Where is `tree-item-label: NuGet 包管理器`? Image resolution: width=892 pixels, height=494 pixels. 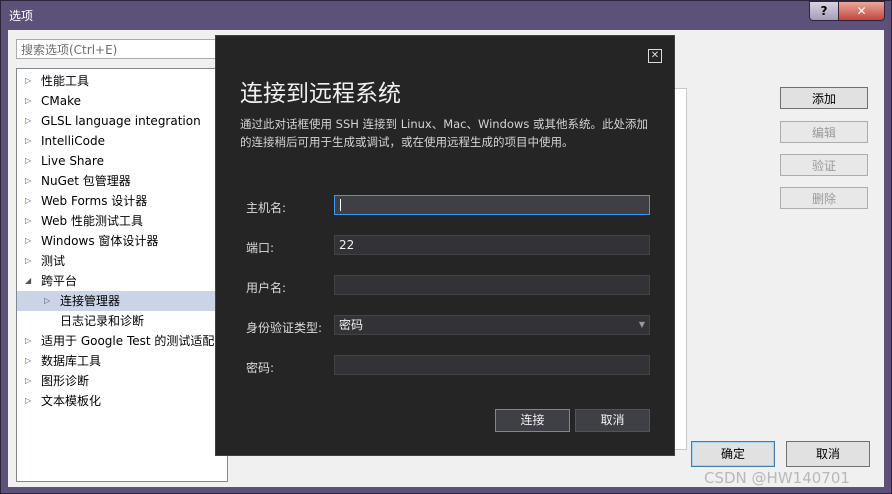 tree-item-label: NuGet 包管理器 is located at coordinates (86, 181).